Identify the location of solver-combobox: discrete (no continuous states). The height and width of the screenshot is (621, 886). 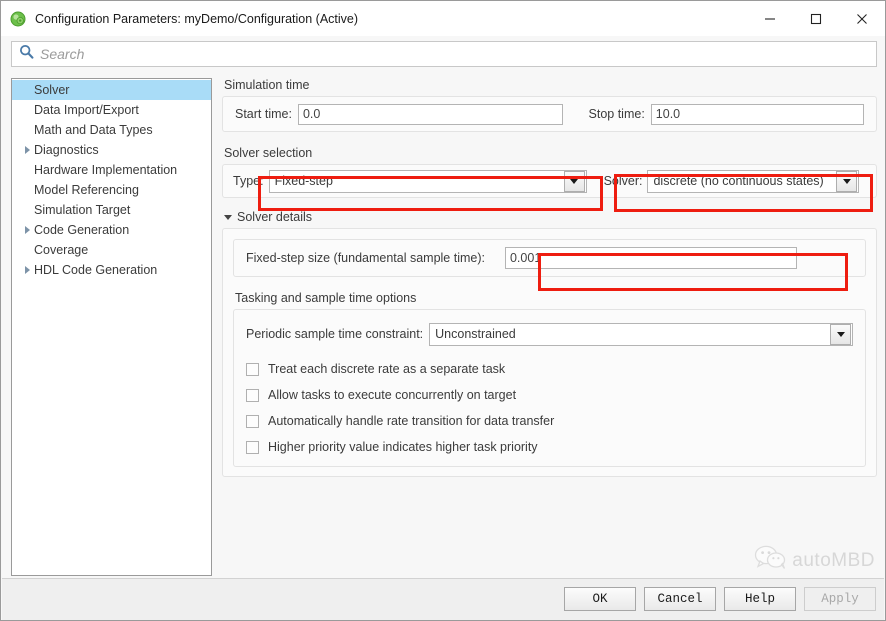
(753, 181).